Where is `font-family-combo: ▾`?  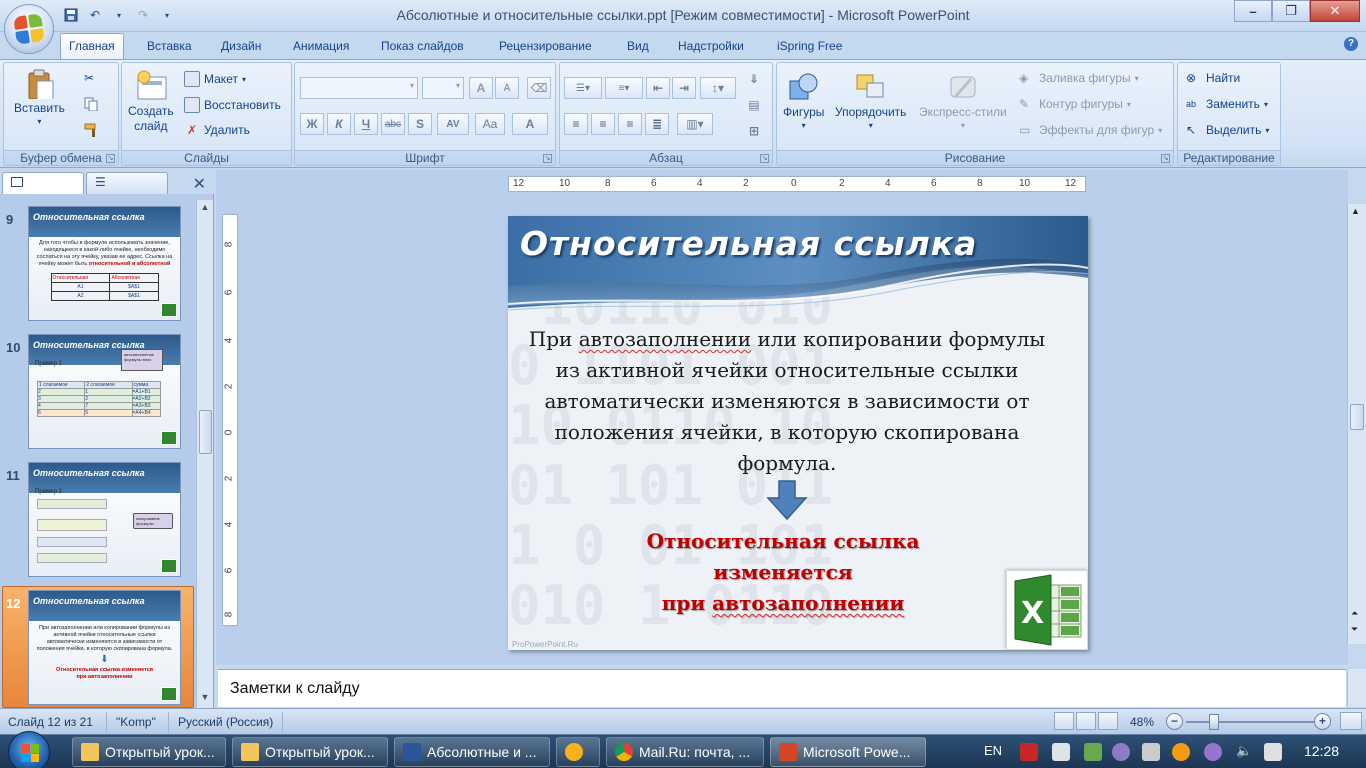 font-family-combo: ▾ is located at coordinates (359, 88).